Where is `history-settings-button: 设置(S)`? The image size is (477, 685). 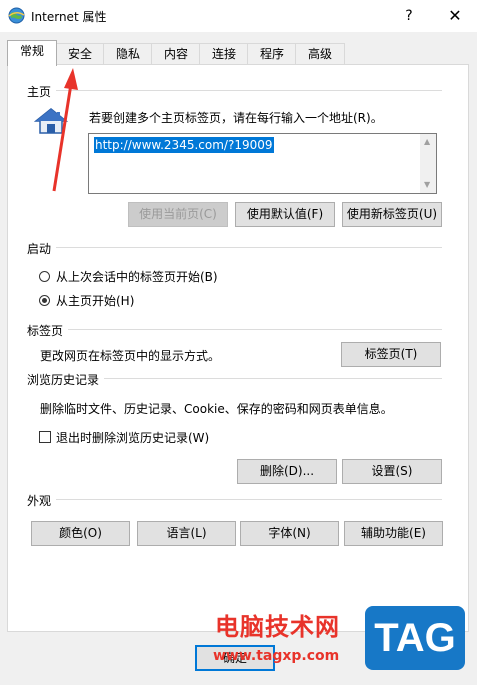 history-settings-button: 设置(S) is located at coordinates (392, 471).